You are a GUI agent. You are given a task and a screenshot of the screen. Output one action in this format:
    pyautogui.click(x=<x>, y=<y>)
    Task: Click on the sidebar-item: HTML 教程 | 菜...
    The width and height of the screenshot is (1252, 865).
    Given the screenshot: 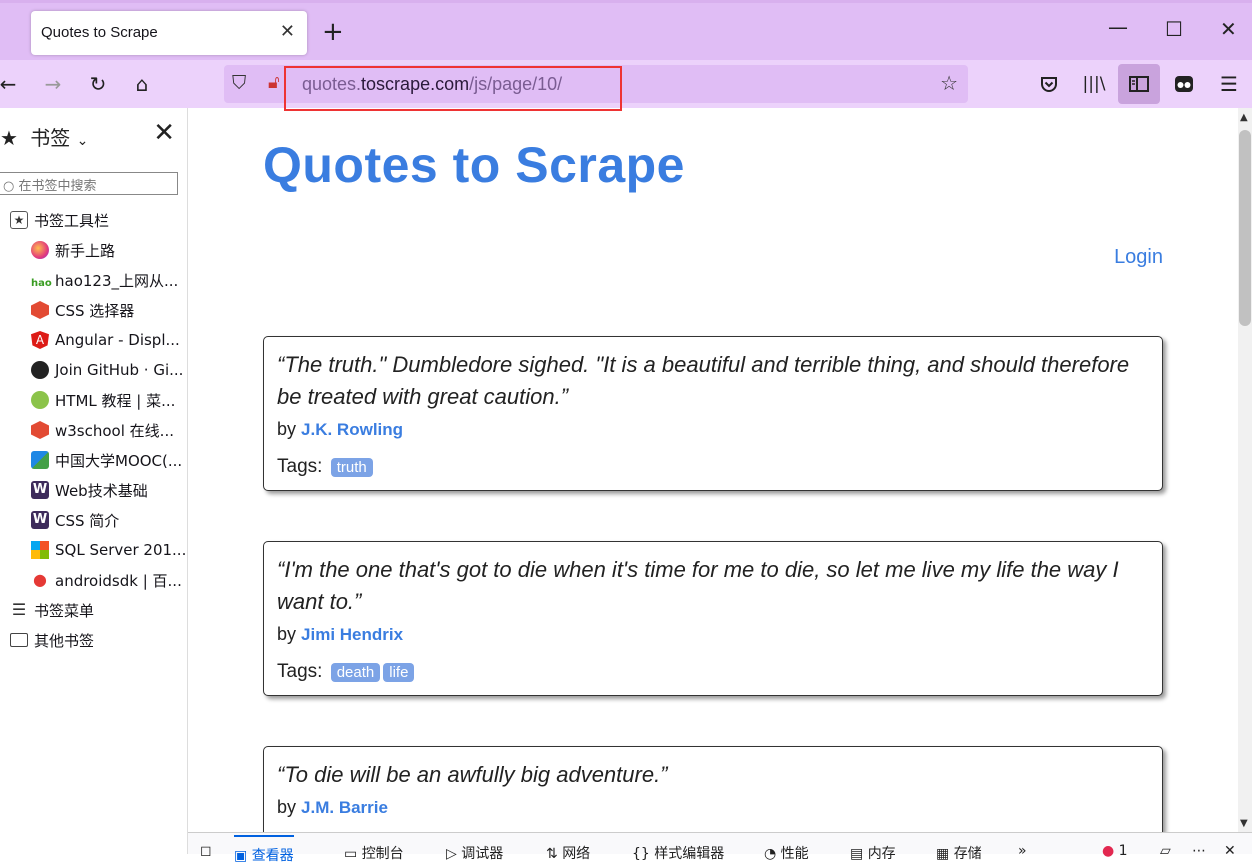 What is the action you would take?
    pyautogui.click(x=103, y=400)
    